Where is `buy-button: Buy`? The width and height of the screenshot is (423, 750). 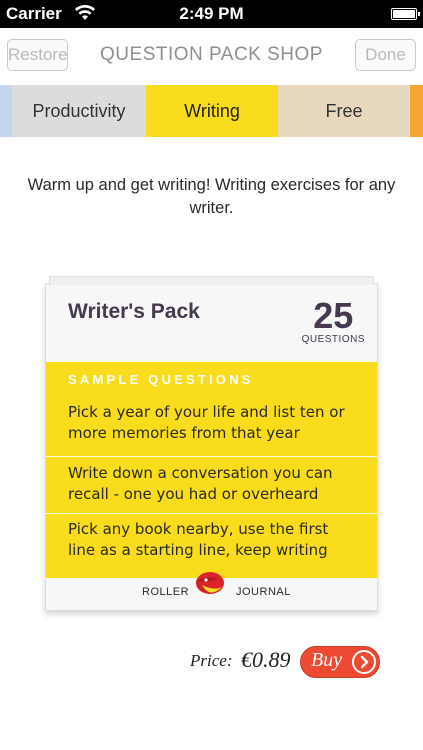 buy-button: Buy is located at coordinates (340, 662).